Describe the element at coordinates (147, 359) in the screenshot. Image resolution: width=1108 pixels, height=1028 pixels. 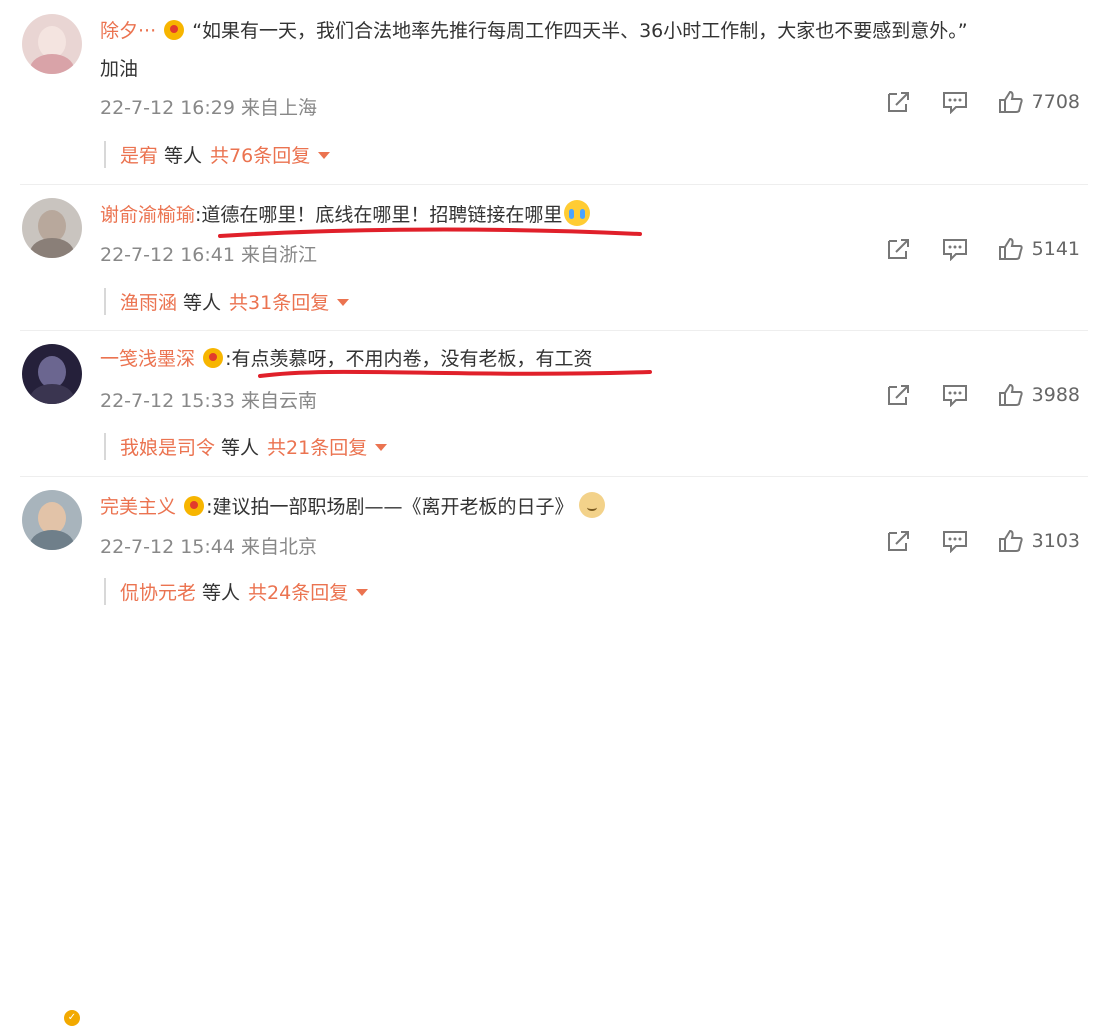
I see `comment-username: 一笺浅墨深` at that location.